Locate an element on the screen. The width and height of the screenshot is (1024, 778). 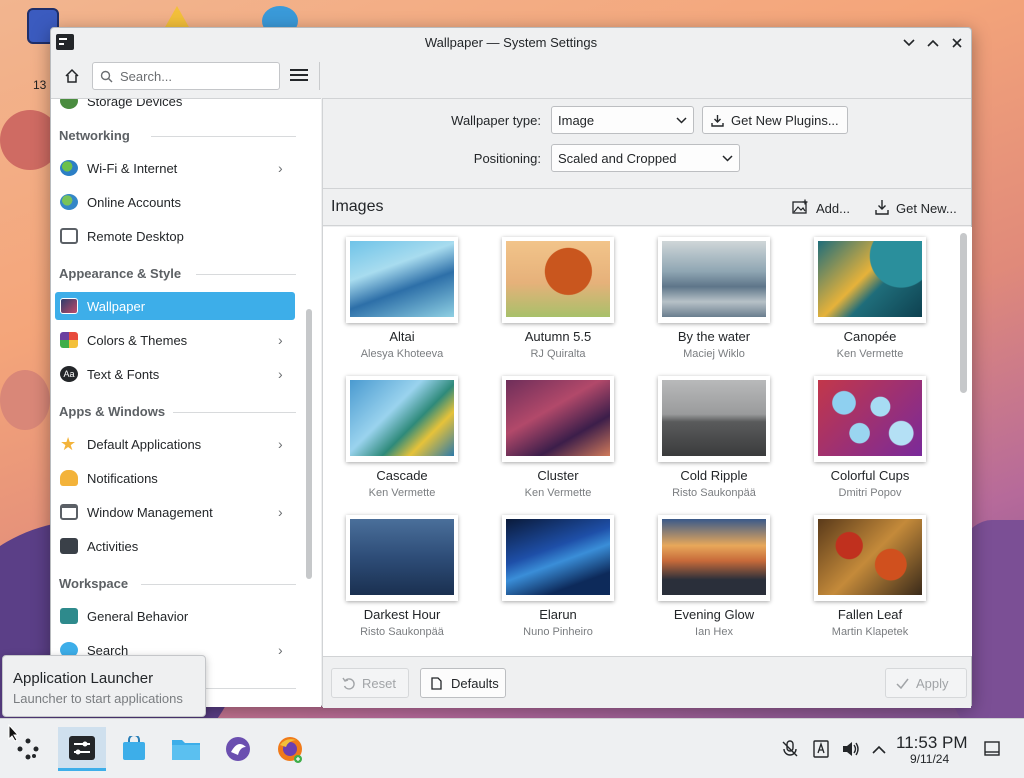
close-icon is located at coordinates (957, 43).